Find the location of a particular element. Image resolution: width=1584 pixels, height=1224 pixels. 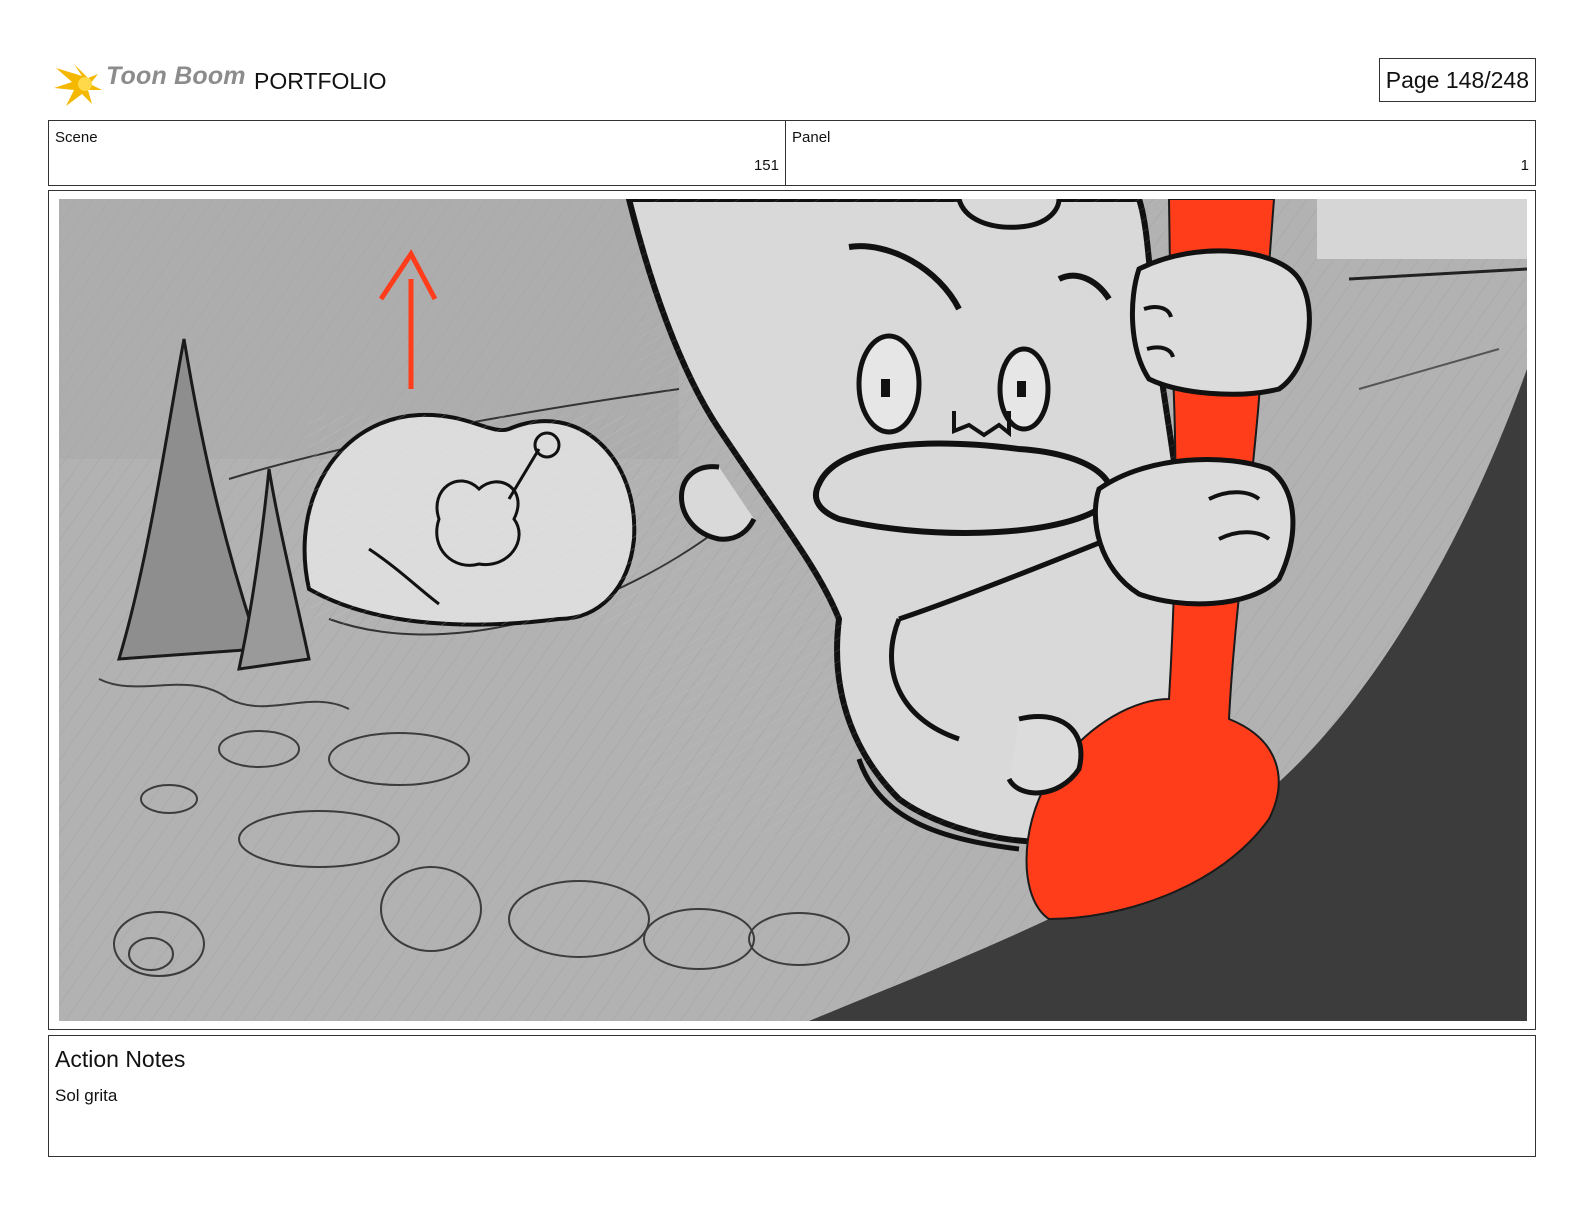

action-notes-body: Sol grita is located at coordinates (86, 1095).